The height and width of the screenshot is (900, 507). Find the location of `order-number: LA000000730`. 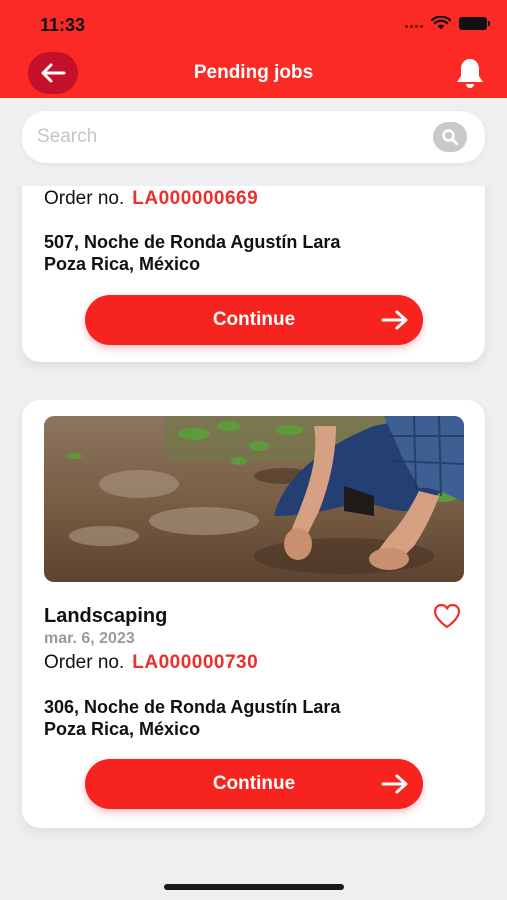

order-number: LA000000730 is located at coordinates (195, 662).